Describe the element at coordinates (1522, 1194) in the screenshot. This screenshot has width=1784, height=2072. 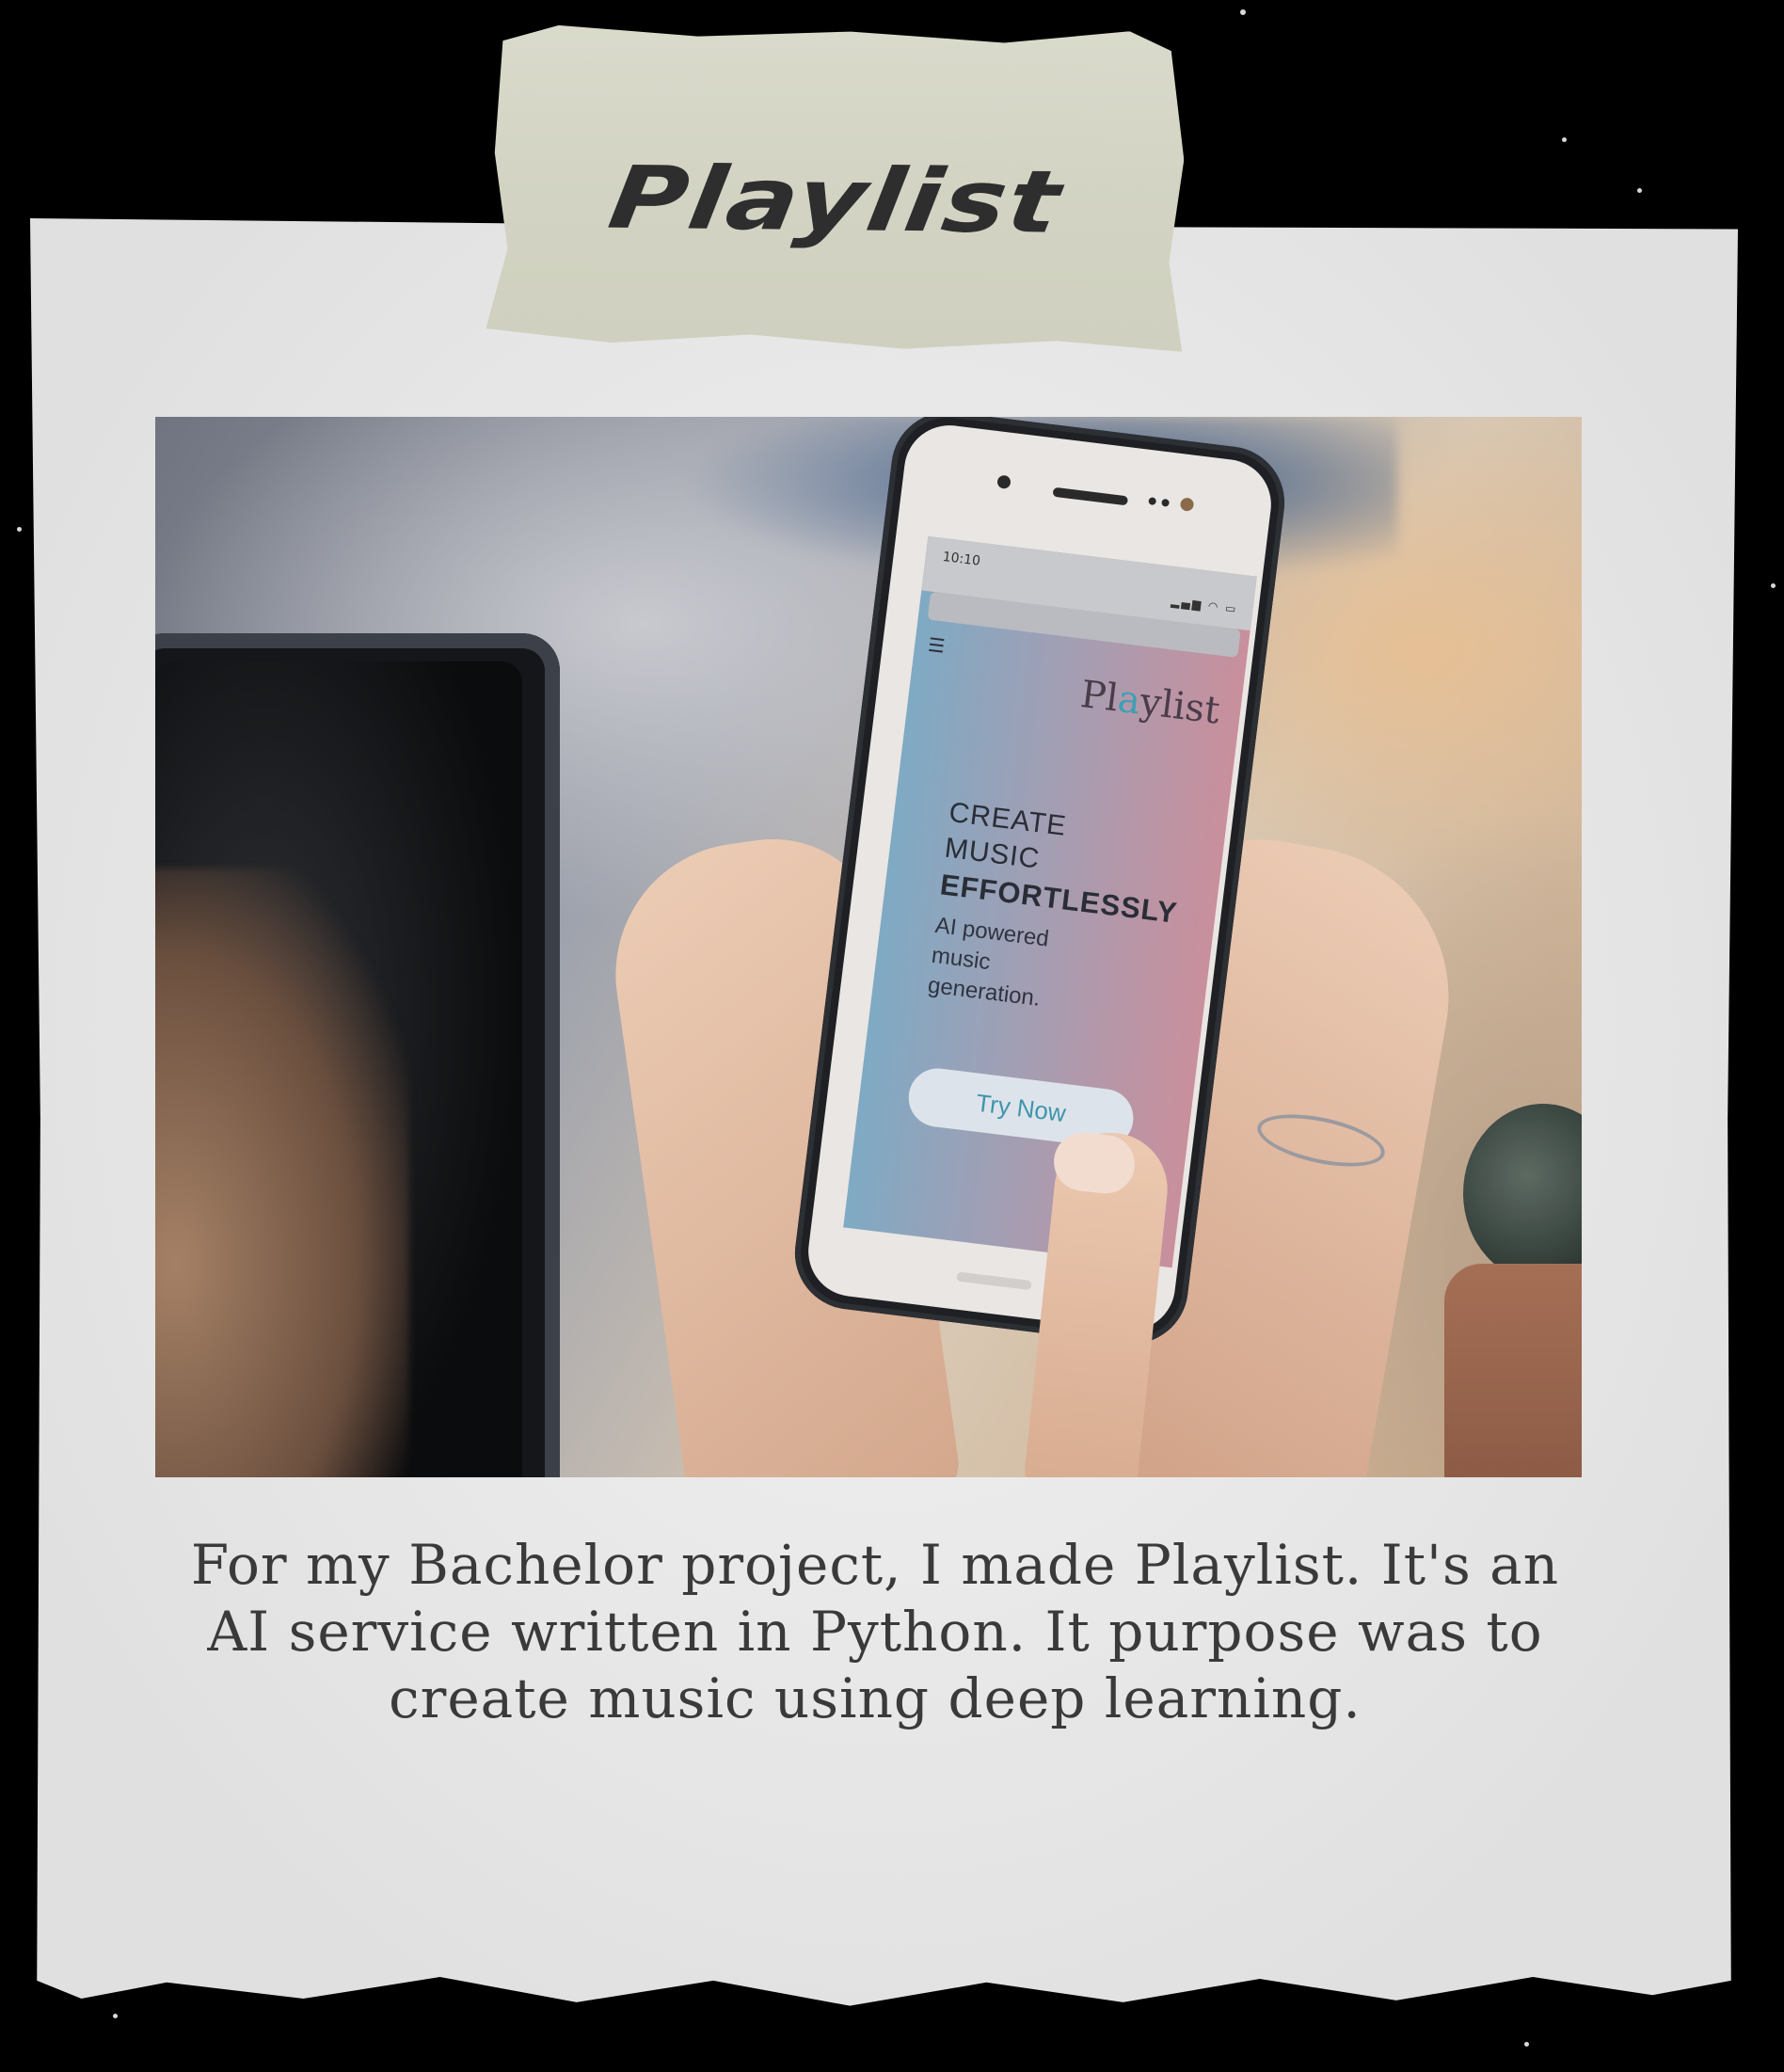
I see `cactus` at that location.